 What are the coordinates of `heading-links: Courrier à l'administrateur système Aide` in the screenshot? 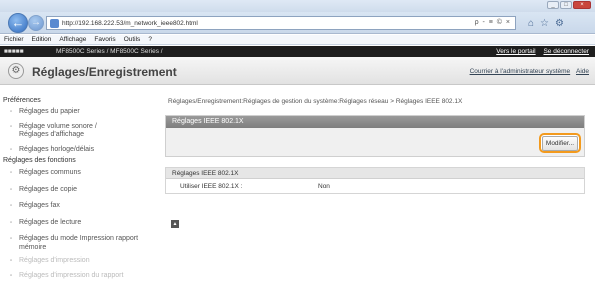 It's located at (527, 71).